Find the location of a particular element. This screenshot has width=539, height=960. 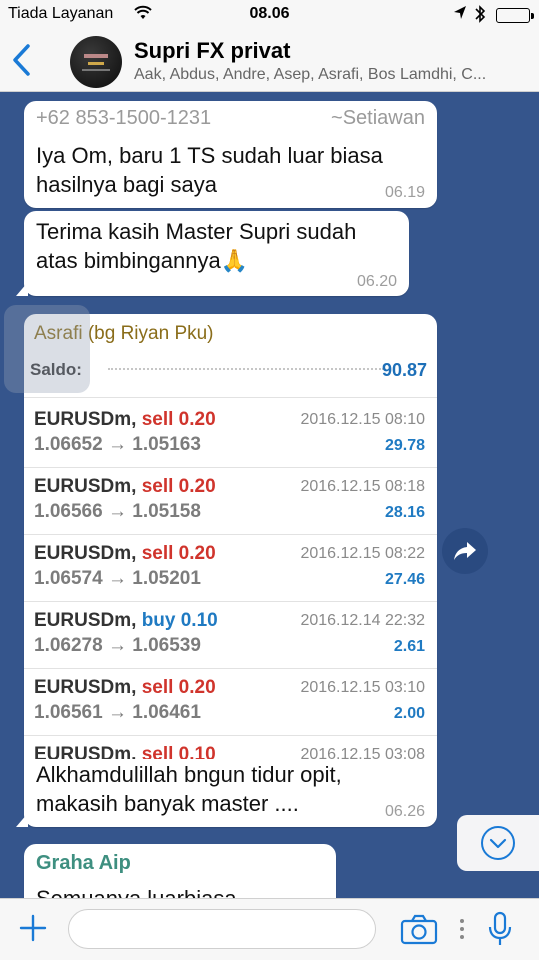

image-overlay-button is located at coordinates (47, 349).